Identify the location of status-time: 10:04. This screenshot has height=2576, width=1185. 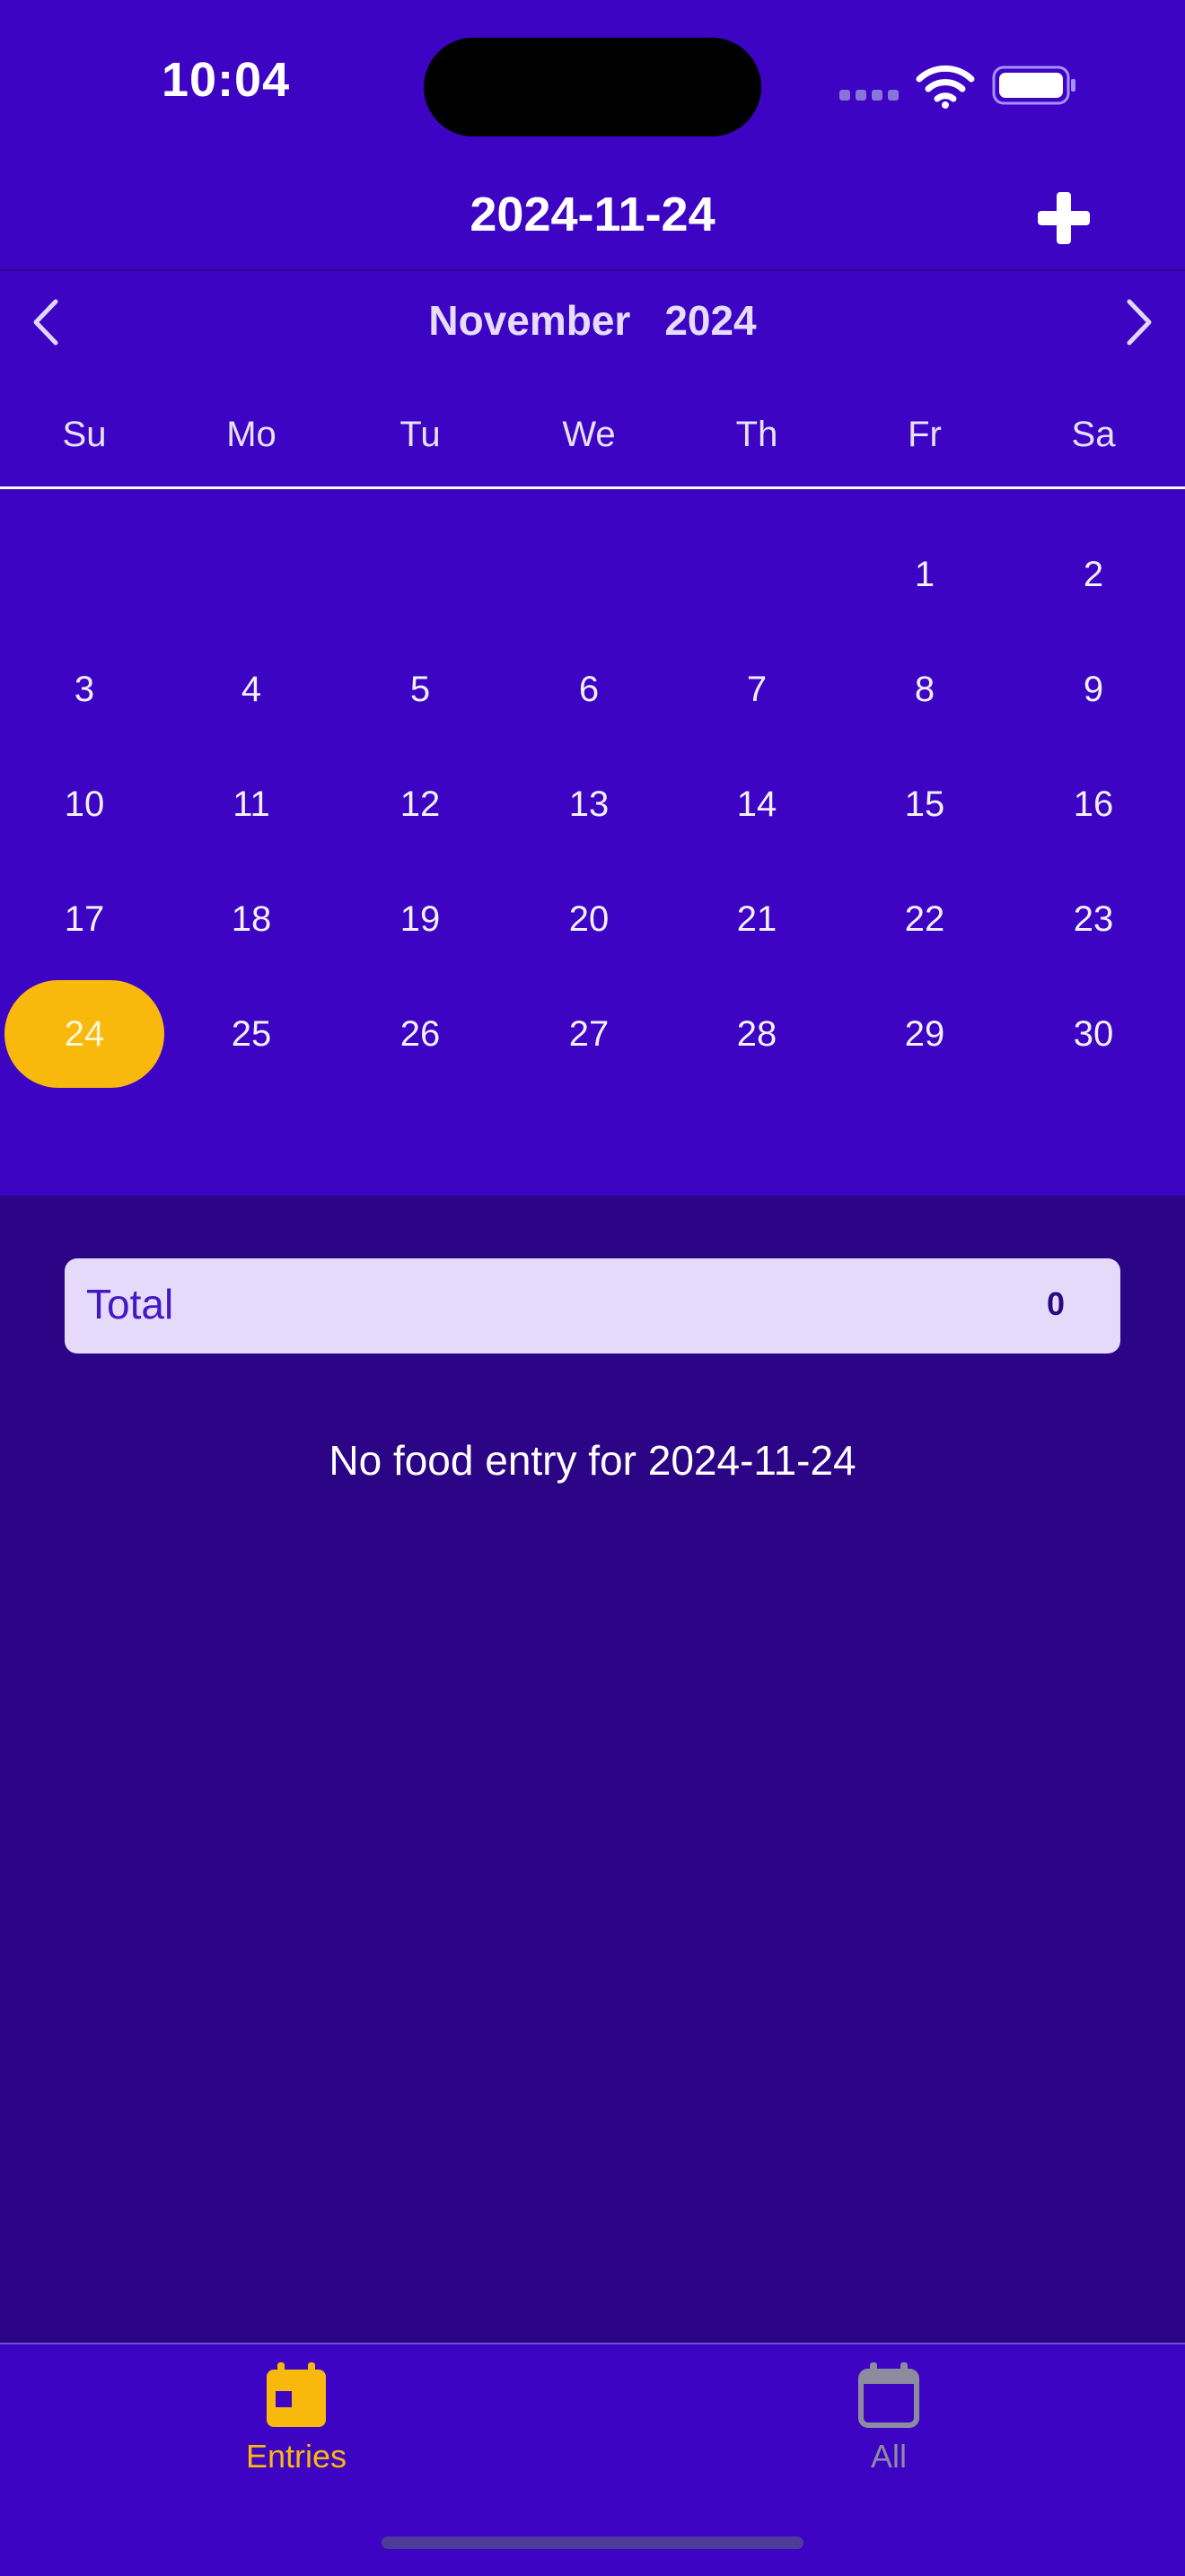
(226, 80).